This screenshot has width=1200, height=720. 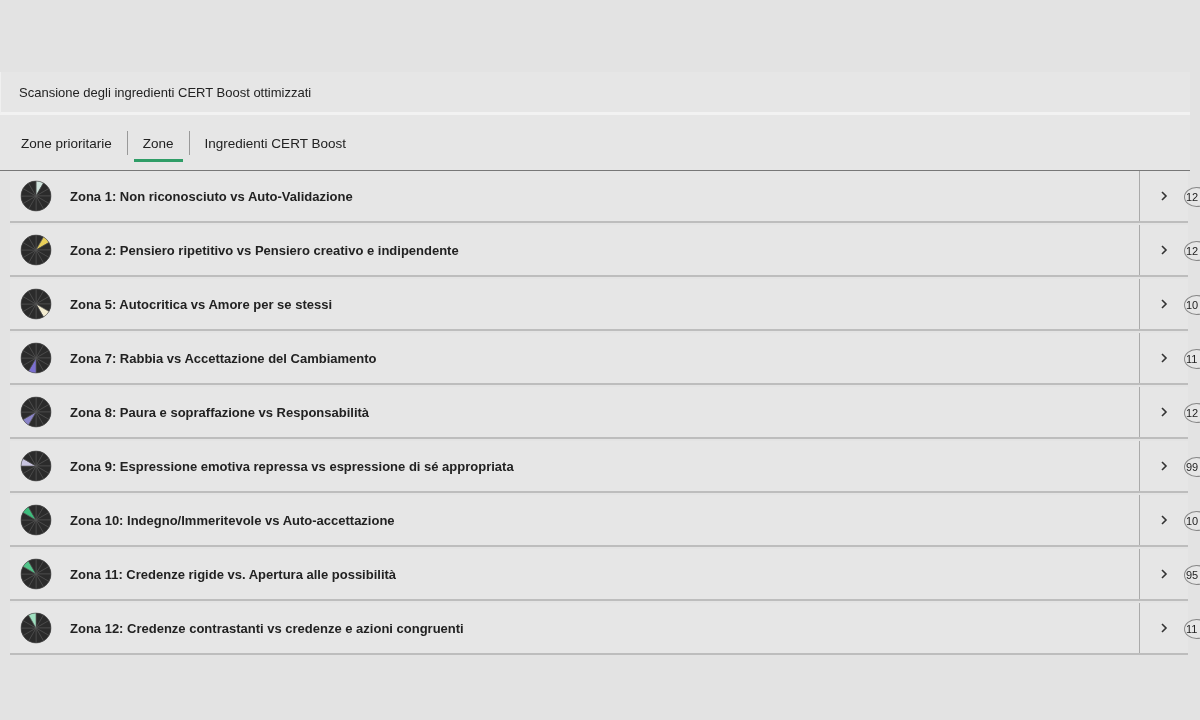 I want to click on zone-title: Zona 11: Credenze rigide vs. Apertura alle possibilità, so click(x=234, y=574).